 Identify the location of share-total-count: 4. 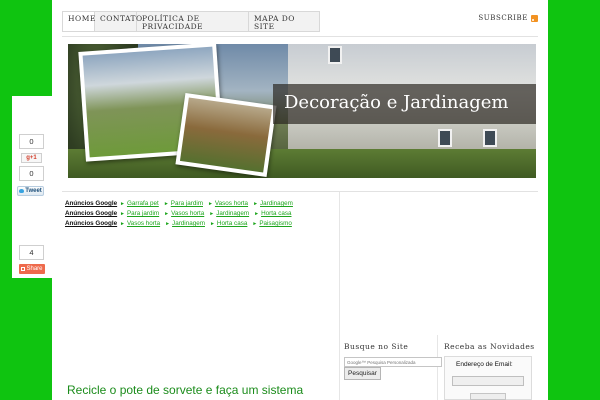
(31, 252).